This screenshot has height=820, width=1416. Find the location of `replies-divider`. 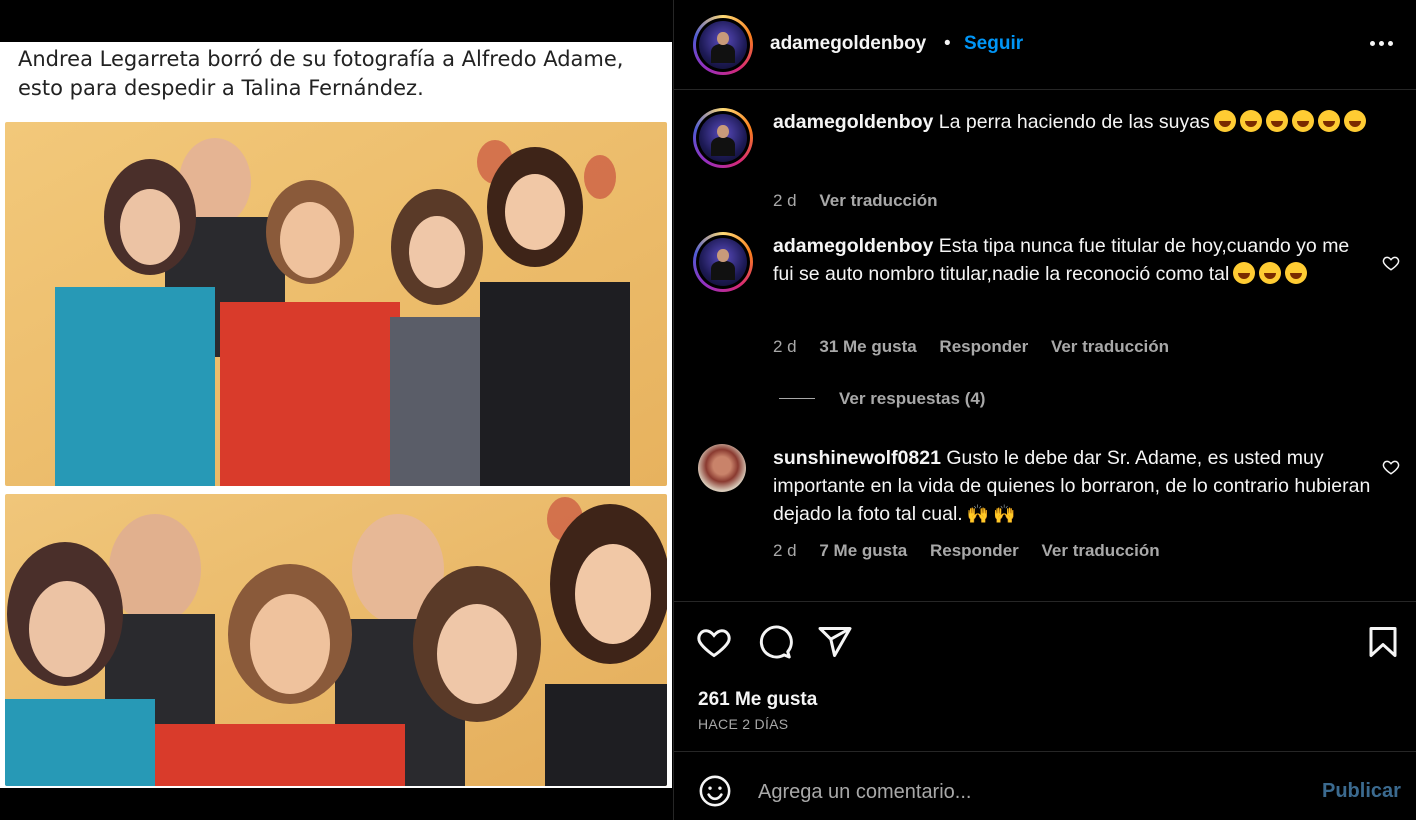

replies-divider is located at coordinates (797, 398).